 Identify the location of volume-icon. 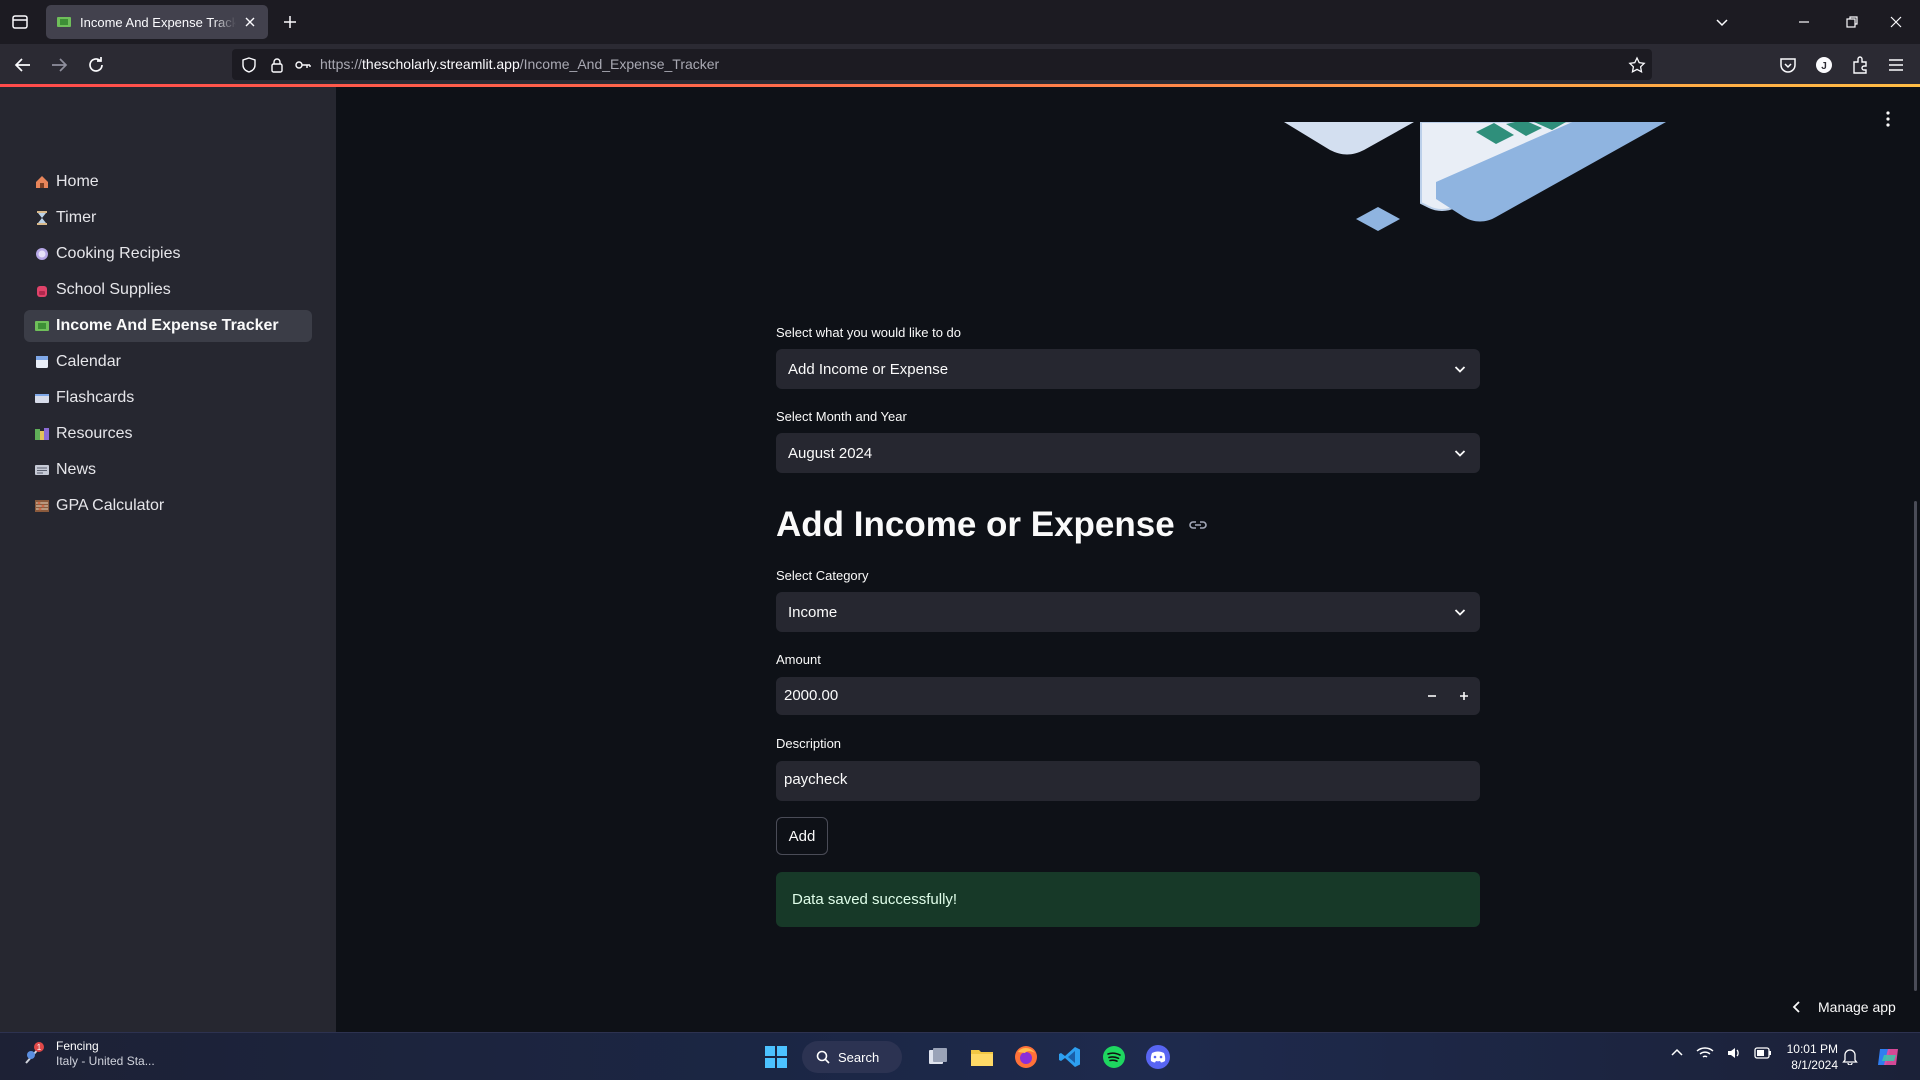
(1734, 1053).